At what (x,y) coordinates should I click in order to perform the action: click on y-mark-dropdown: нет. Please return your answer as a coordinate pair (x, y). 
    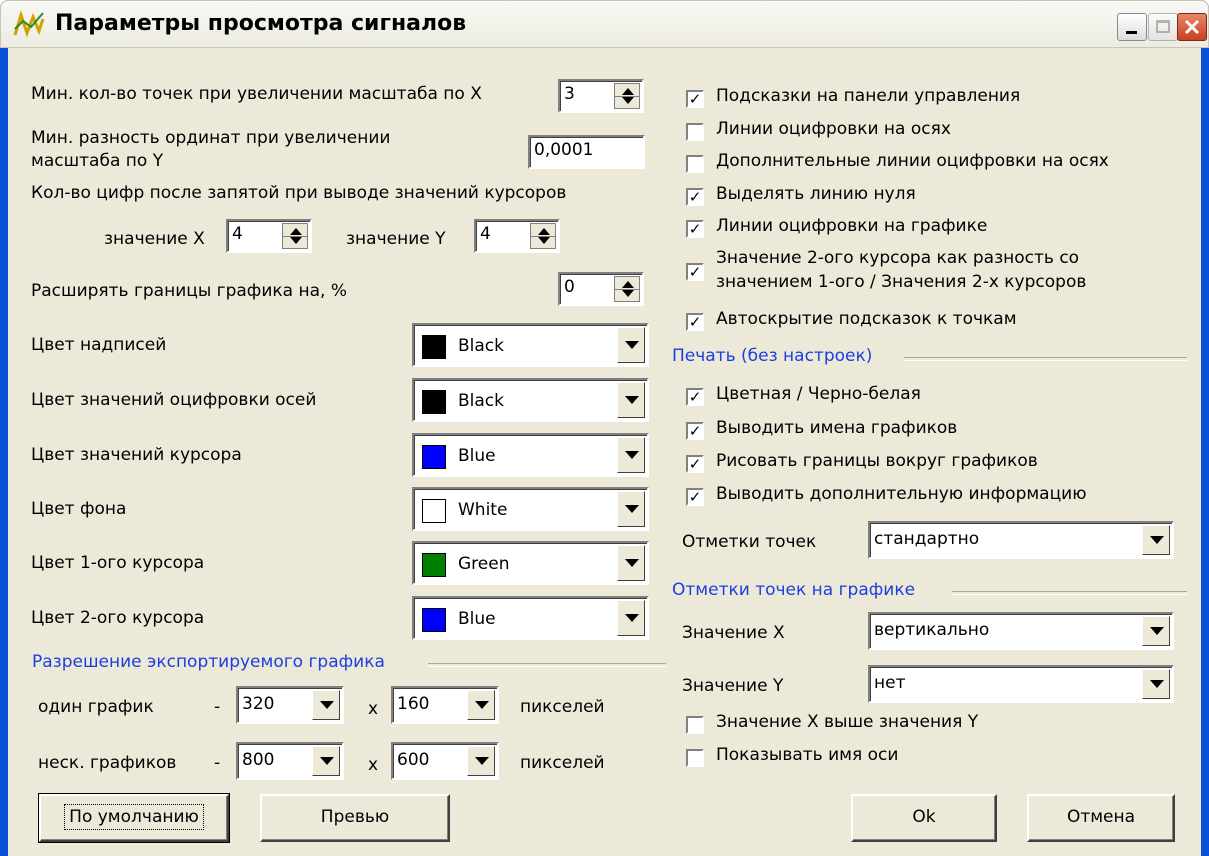
    Looking at the image, I should click on (1021, 684).